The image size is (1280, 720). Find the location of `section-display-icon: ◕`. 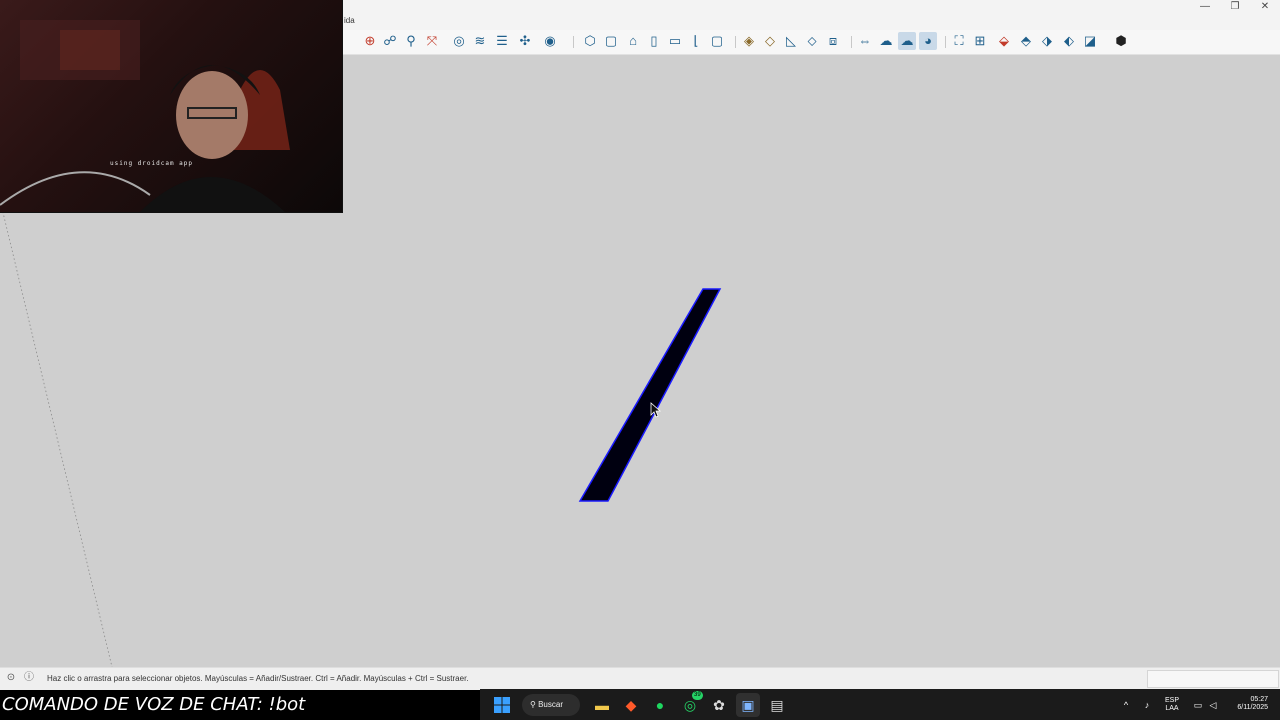

section-display-icon: ◕ is located at coordinates (928, 41).